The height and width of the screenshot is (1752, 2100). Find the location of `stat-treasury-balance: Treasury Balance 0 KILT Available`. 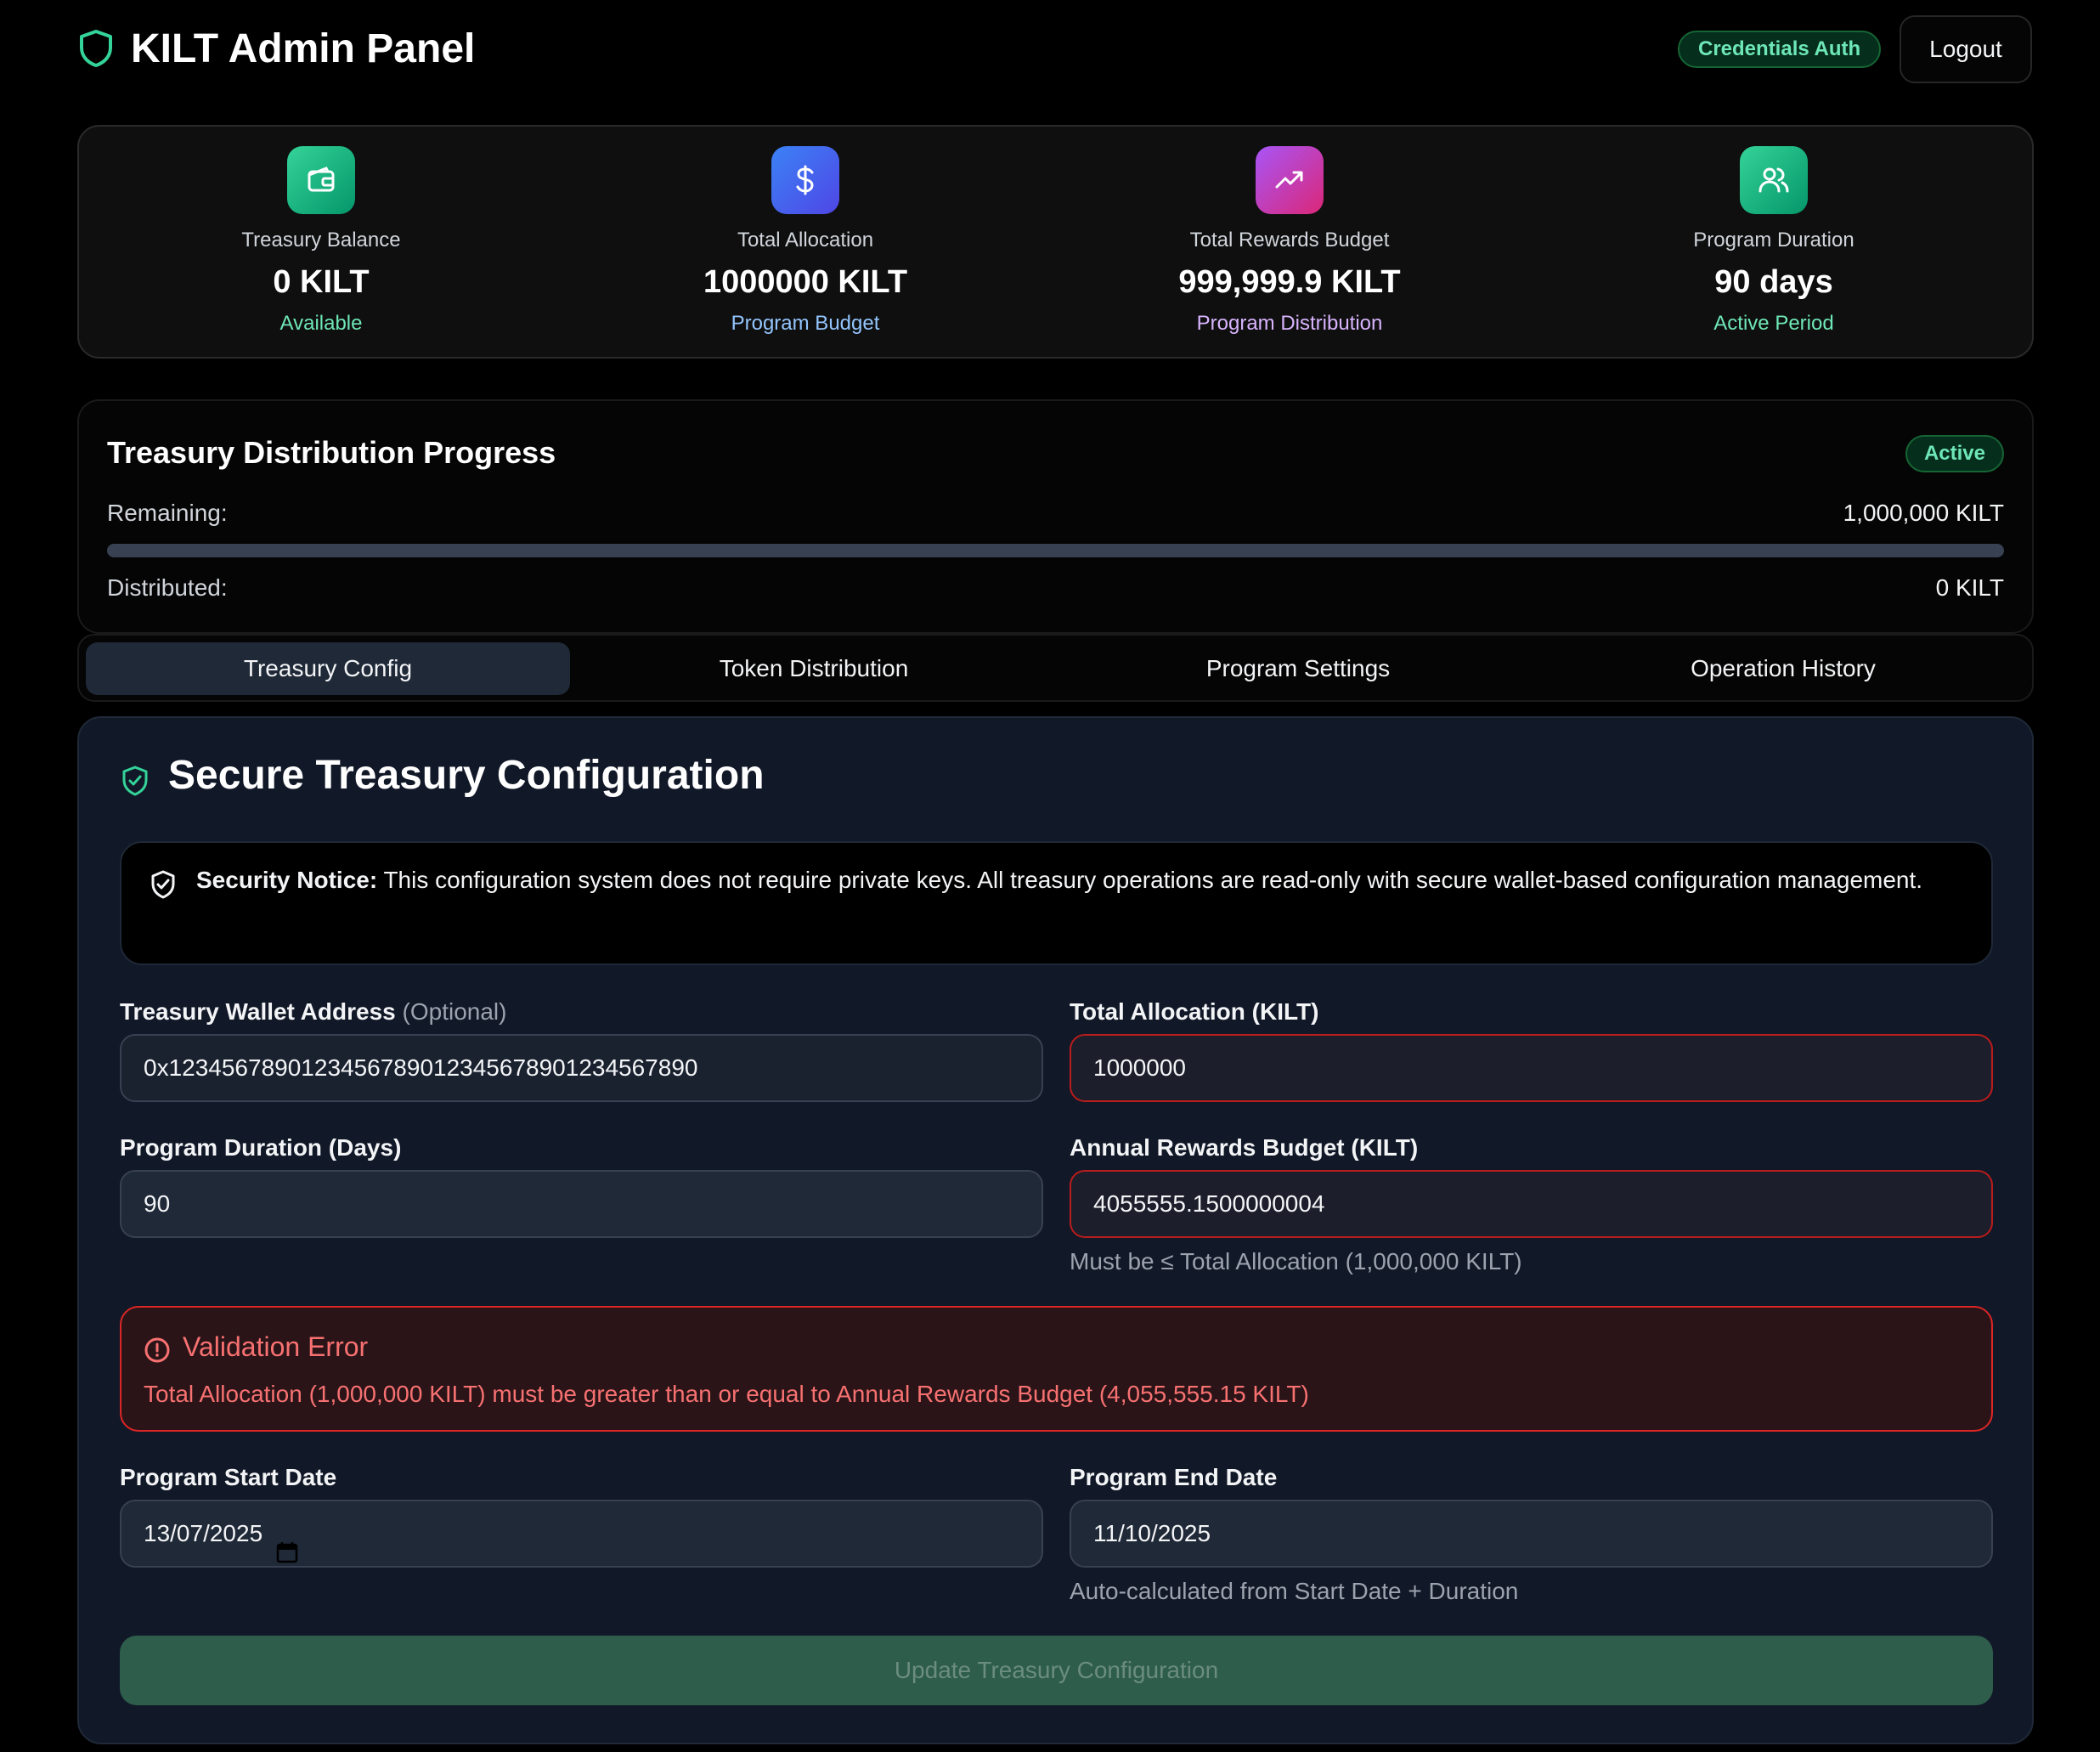

stat-treasury-balance: Treasury Balance 0 KILT Available is located at coordinates (321, 243).